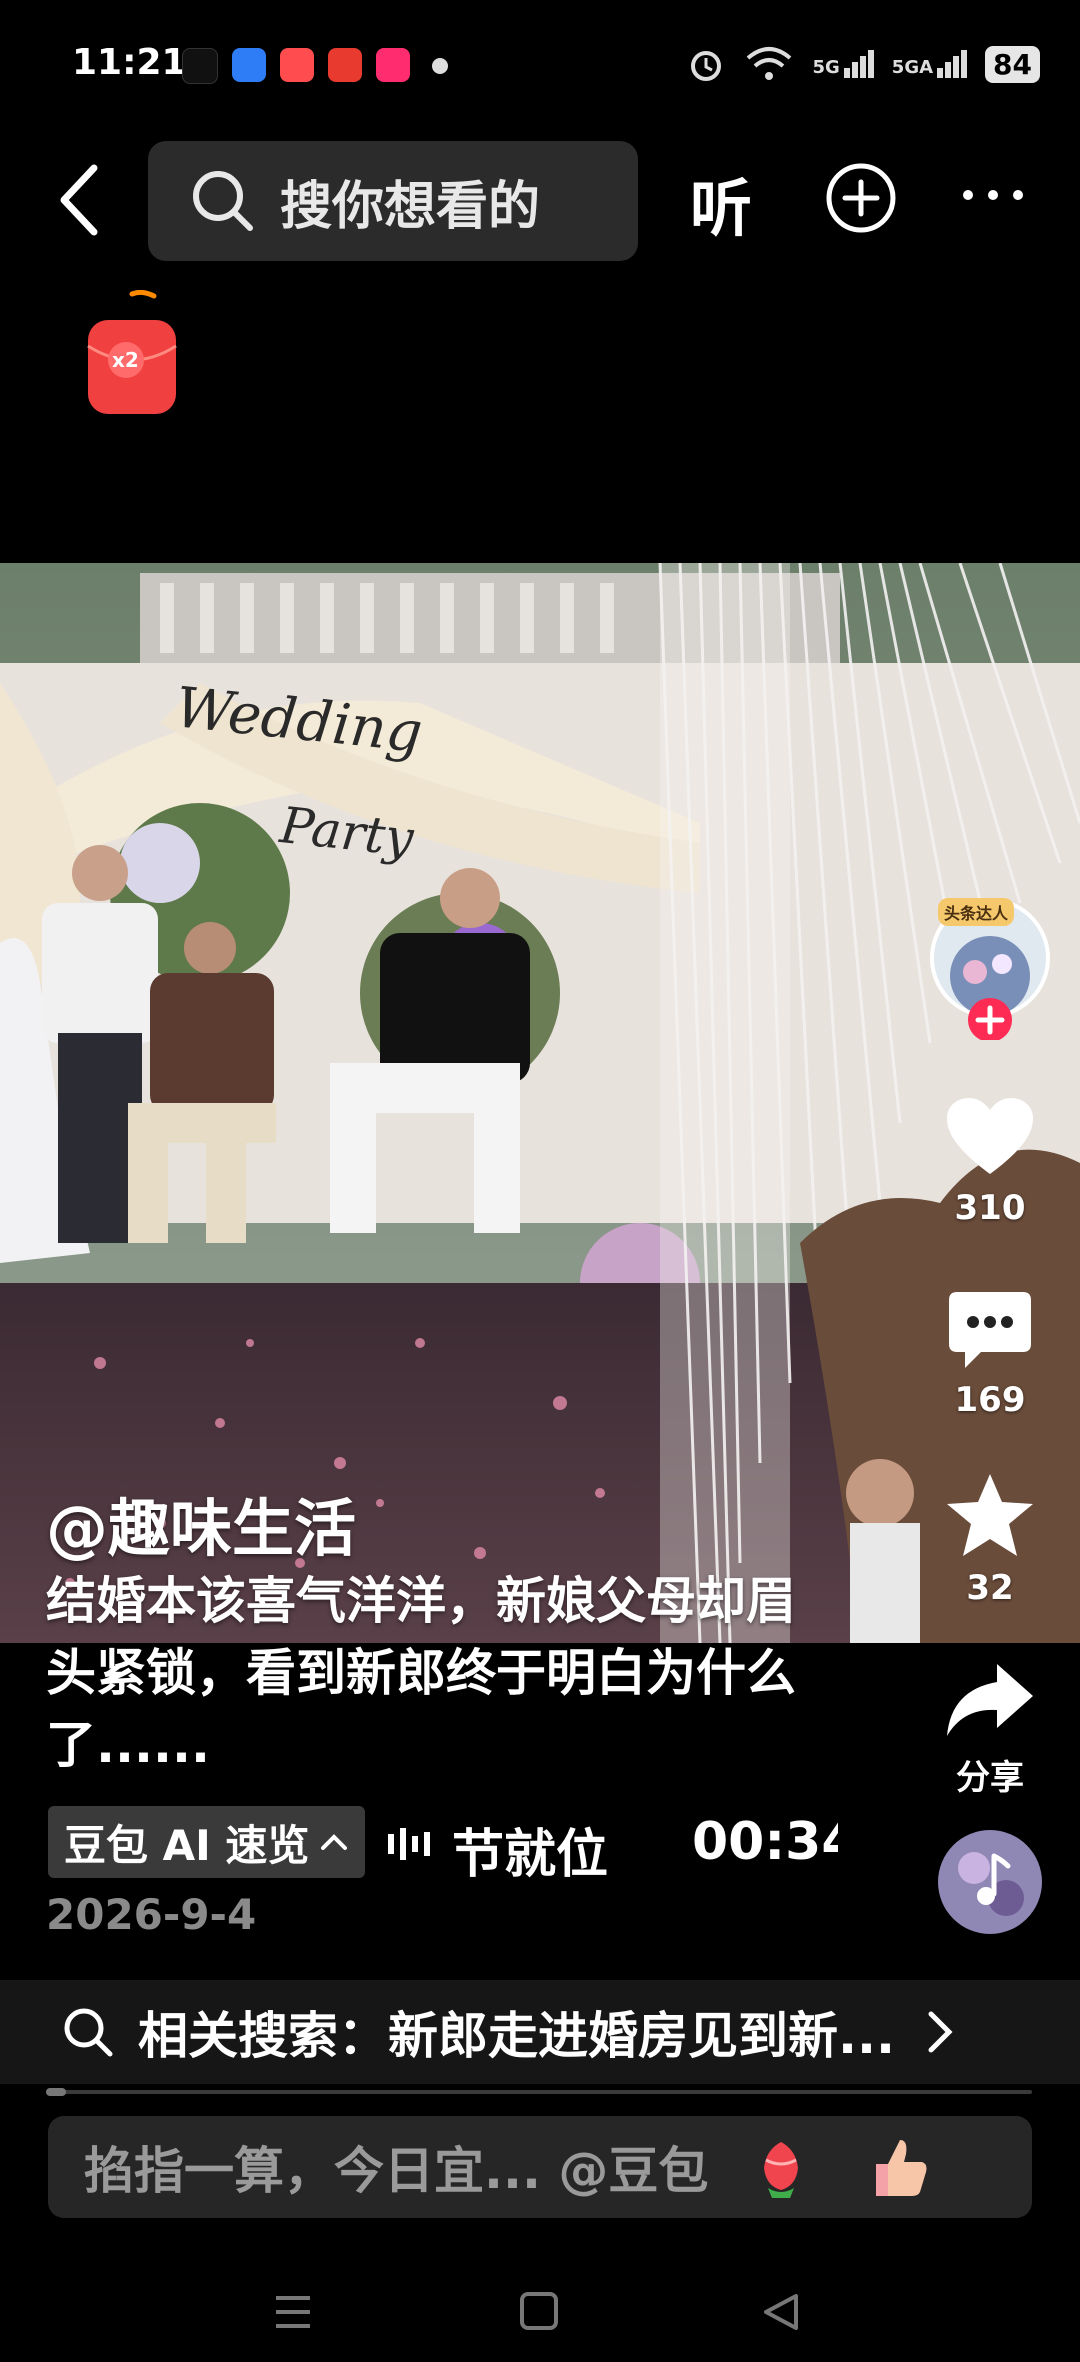 The width and height of the screenshot is (1080, 2362). What do you see at coordinates (990, 1515) in the screenshot?
I see `star-icon` at bounding box center [990, 1515].